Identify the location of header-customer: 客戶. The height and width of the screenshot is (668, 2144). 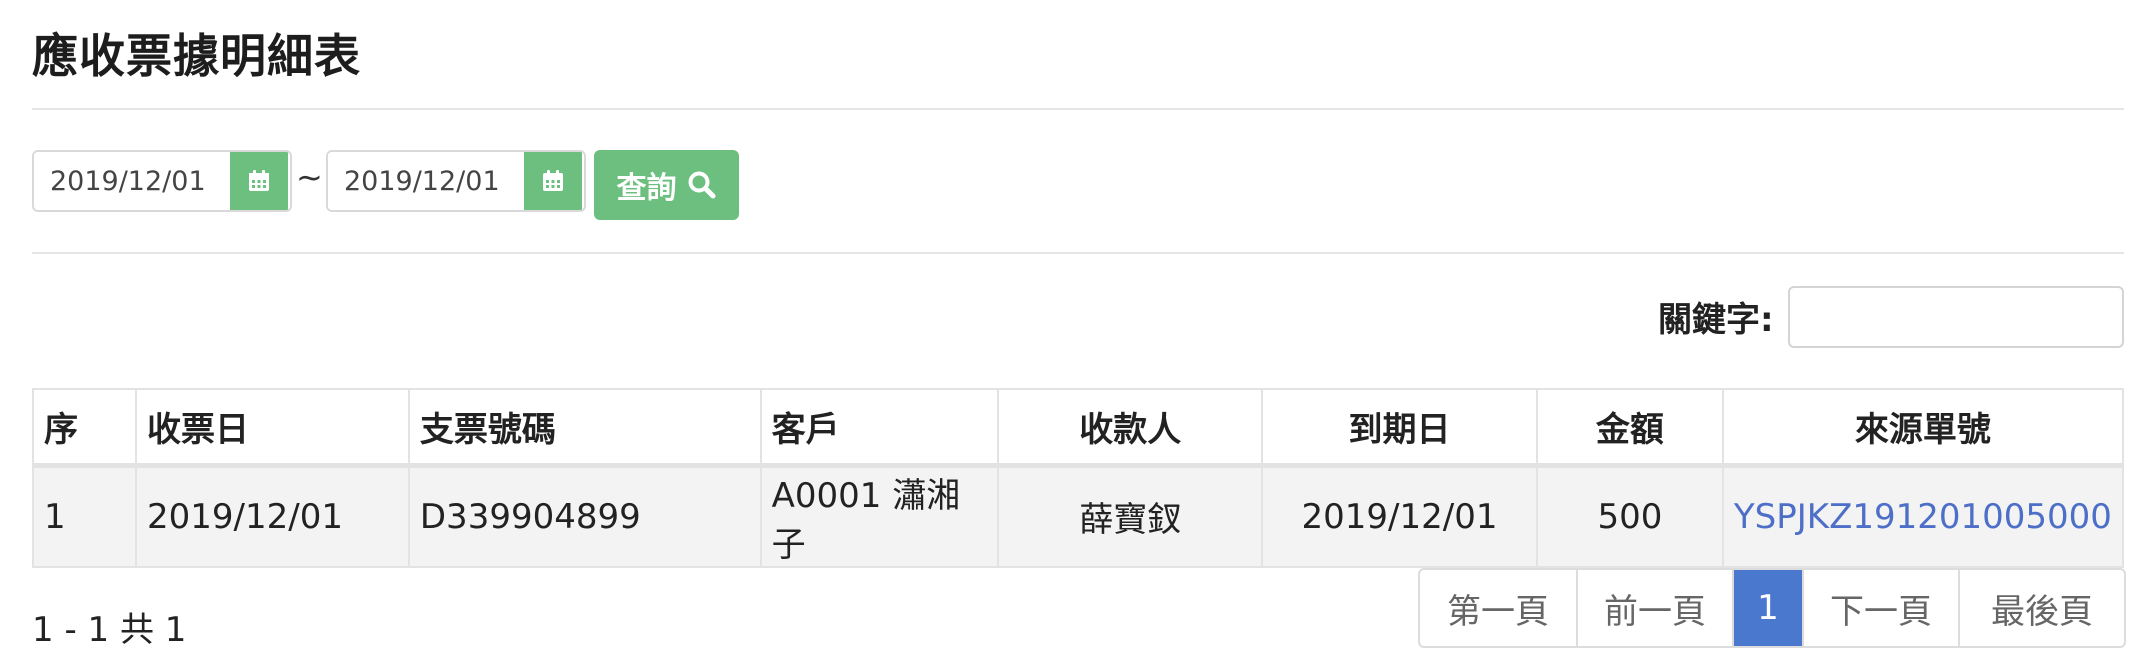
(879, 428).